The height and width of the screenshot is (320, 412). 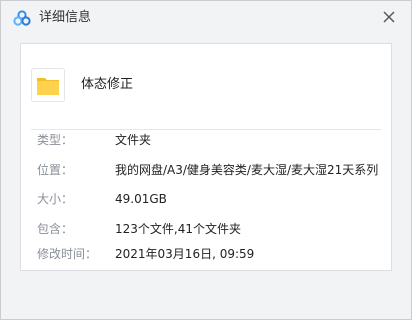 What do you see at coordinates (206, 199) in the screenshot?
I see `detail-row-size: 大小： 49.01GB` at bounding box center [206, 199].